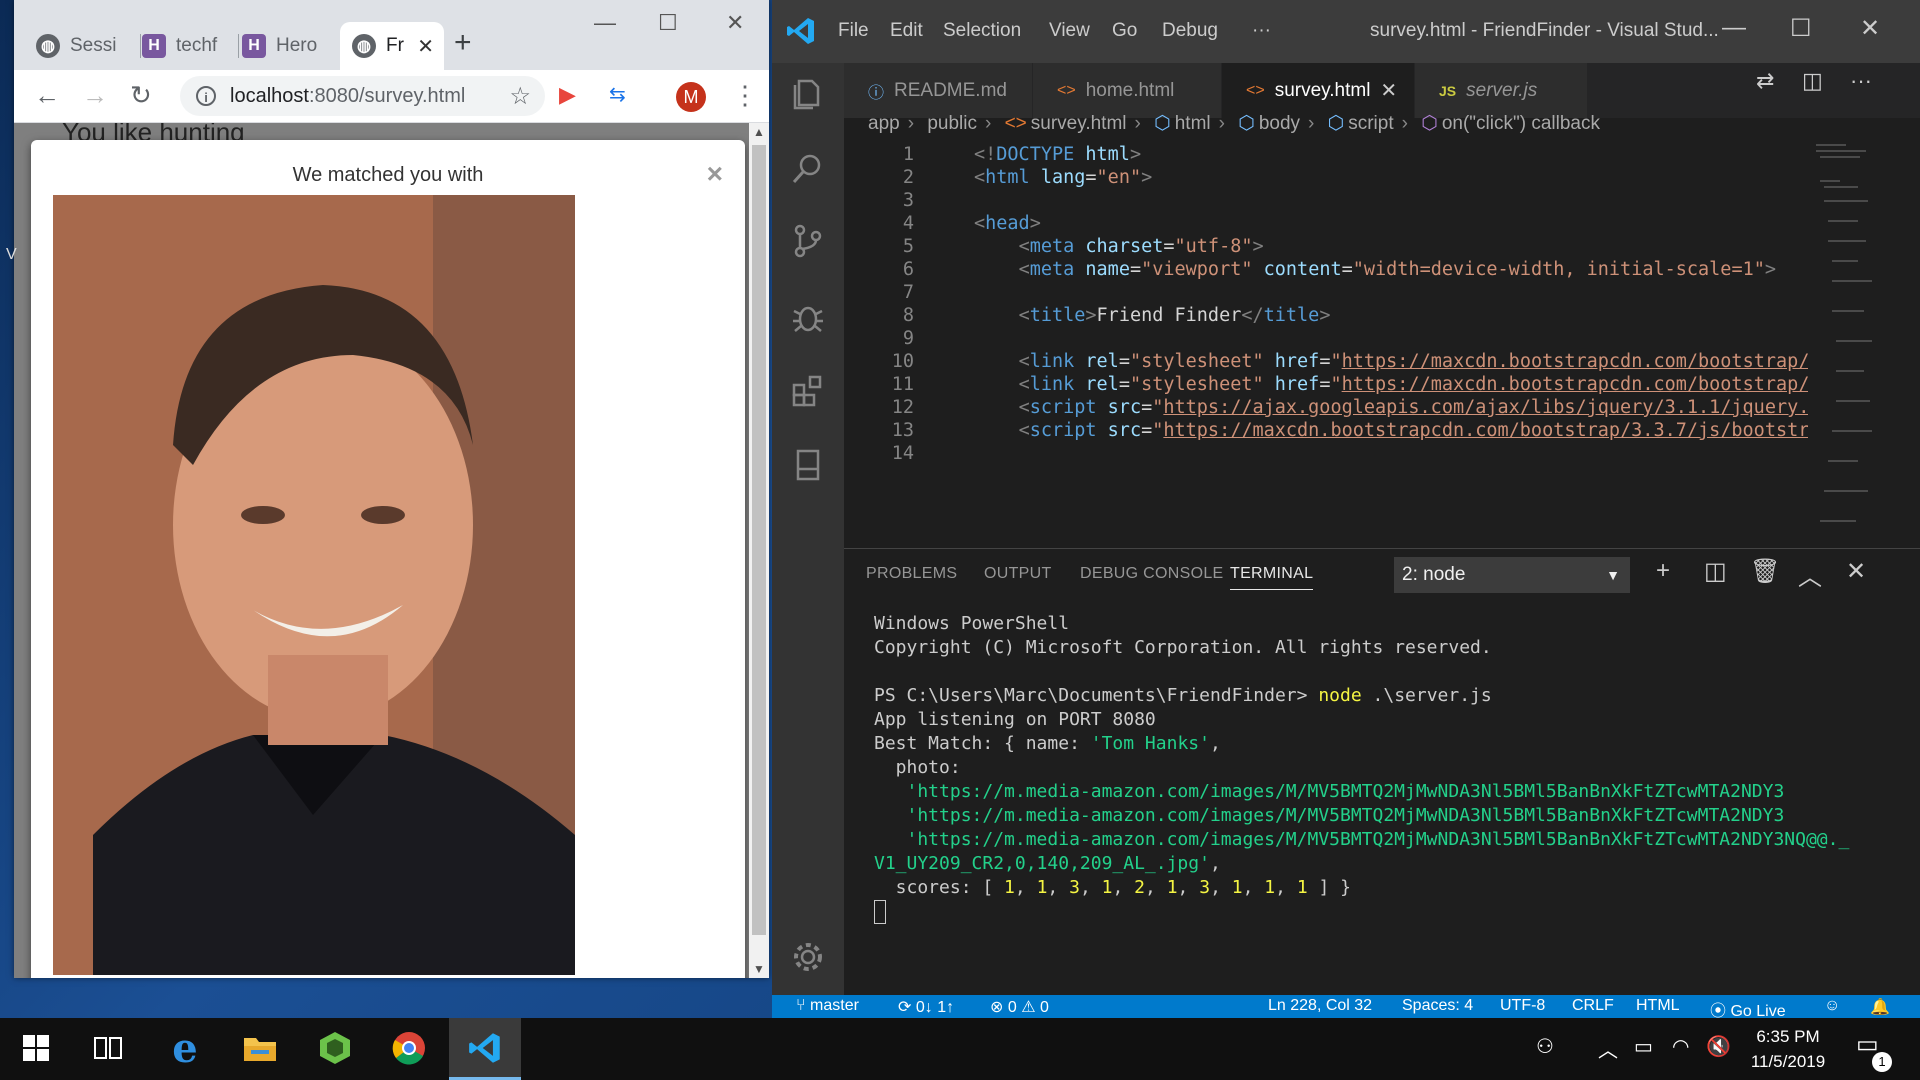 This screenshot has width=1920, height=1080. What do you see at coordinates (1437, 1006) in the screenshot?
I see `indentation: Spaces: 4` at bounding box center [1437, 1006].